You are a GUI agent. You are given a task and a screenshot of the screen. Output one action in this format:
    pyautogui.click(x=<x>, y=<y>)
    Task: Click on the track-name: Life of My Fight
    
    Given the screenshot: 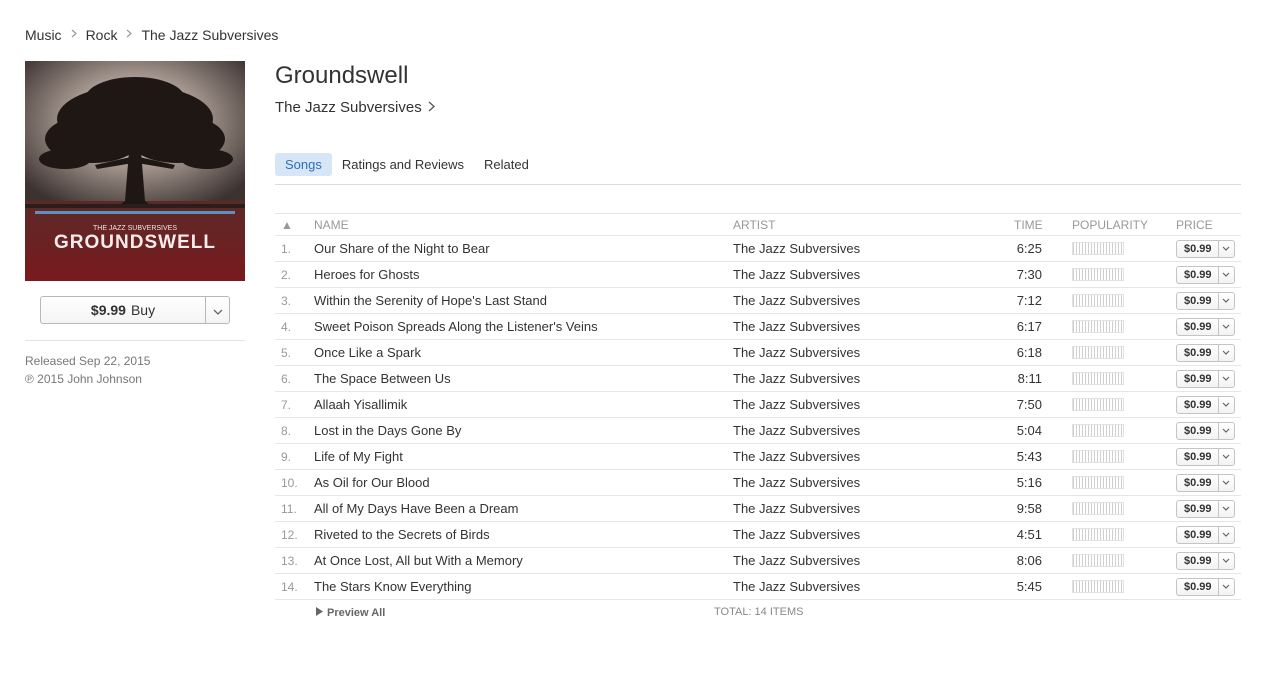 What is the action you would take?
    pyautogui.click(x=523, y=456)
    